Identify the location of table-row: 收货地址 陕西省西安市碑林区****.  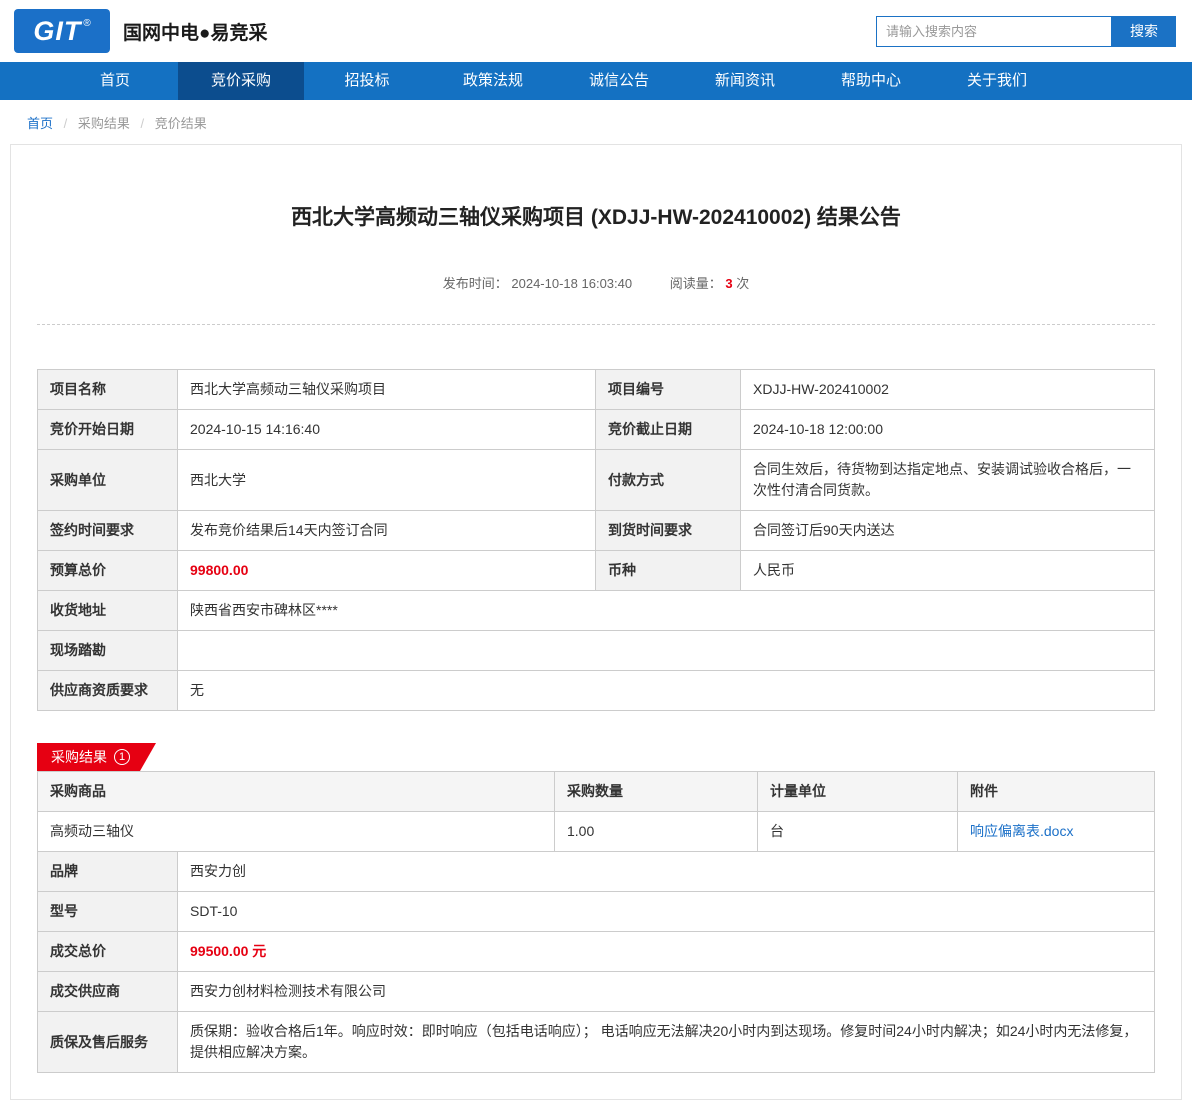
(596, 610).